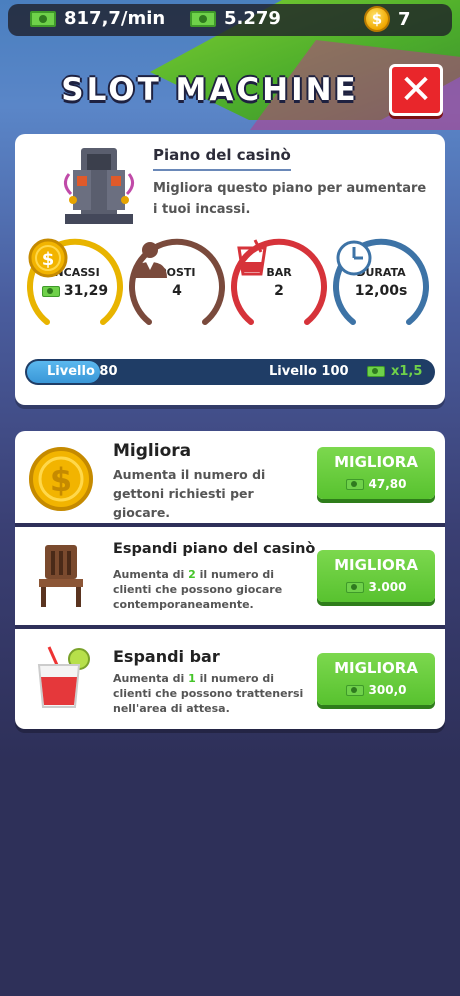 The width and height of the screenshot is (460, 996). I want to click on desc-highlight: 2, so click(192, 574).